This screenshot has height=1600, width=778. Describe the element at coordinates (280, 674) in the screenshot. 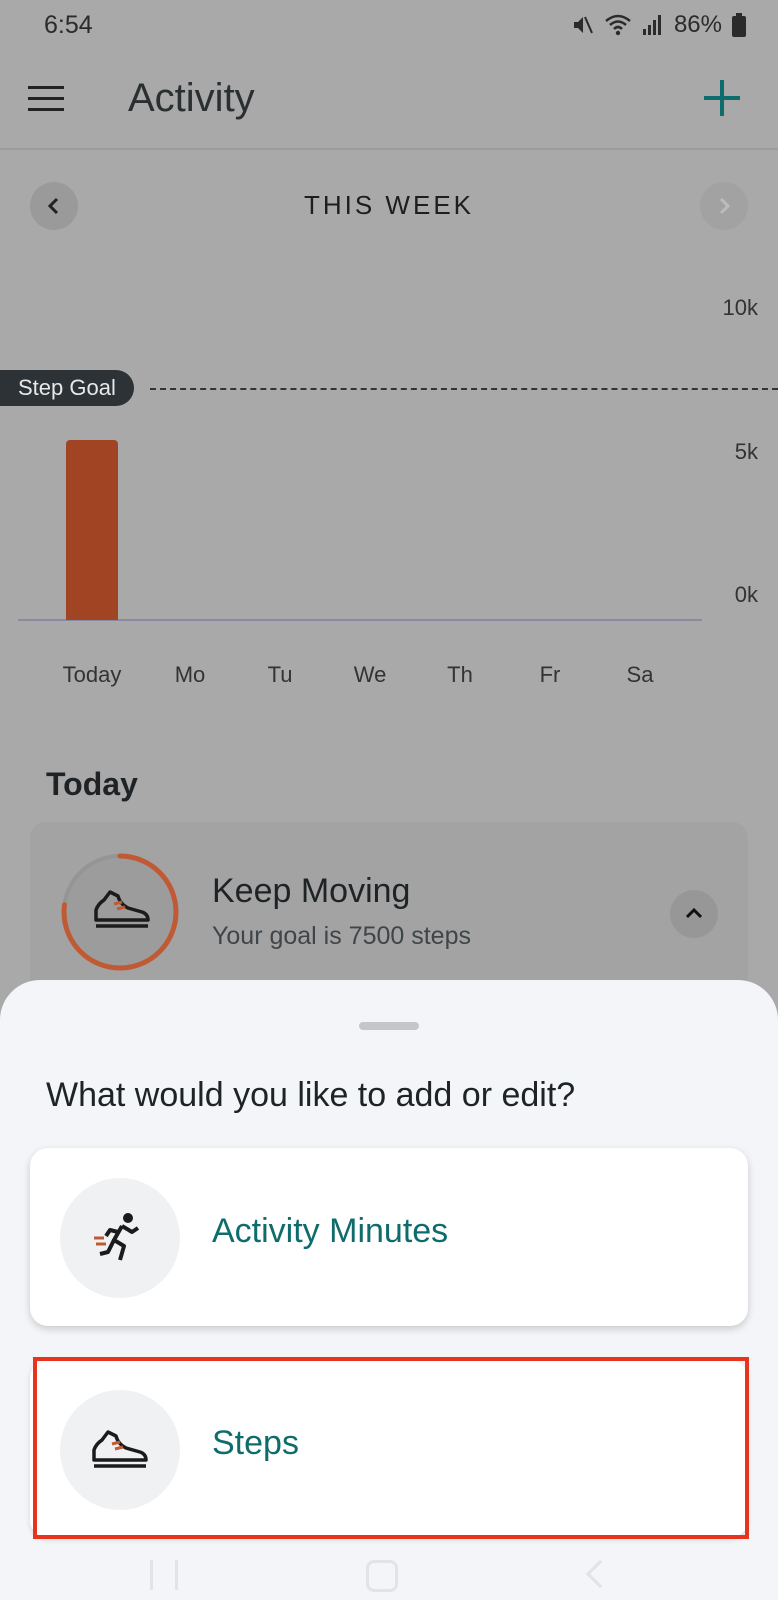

I see `x-tick-label: Tu` at that location.